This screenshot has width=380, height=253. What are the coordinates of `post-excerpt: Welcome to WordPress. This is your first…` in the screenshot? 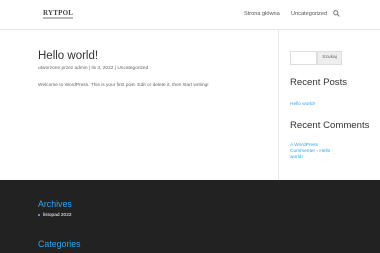 It's located at (123, 85).